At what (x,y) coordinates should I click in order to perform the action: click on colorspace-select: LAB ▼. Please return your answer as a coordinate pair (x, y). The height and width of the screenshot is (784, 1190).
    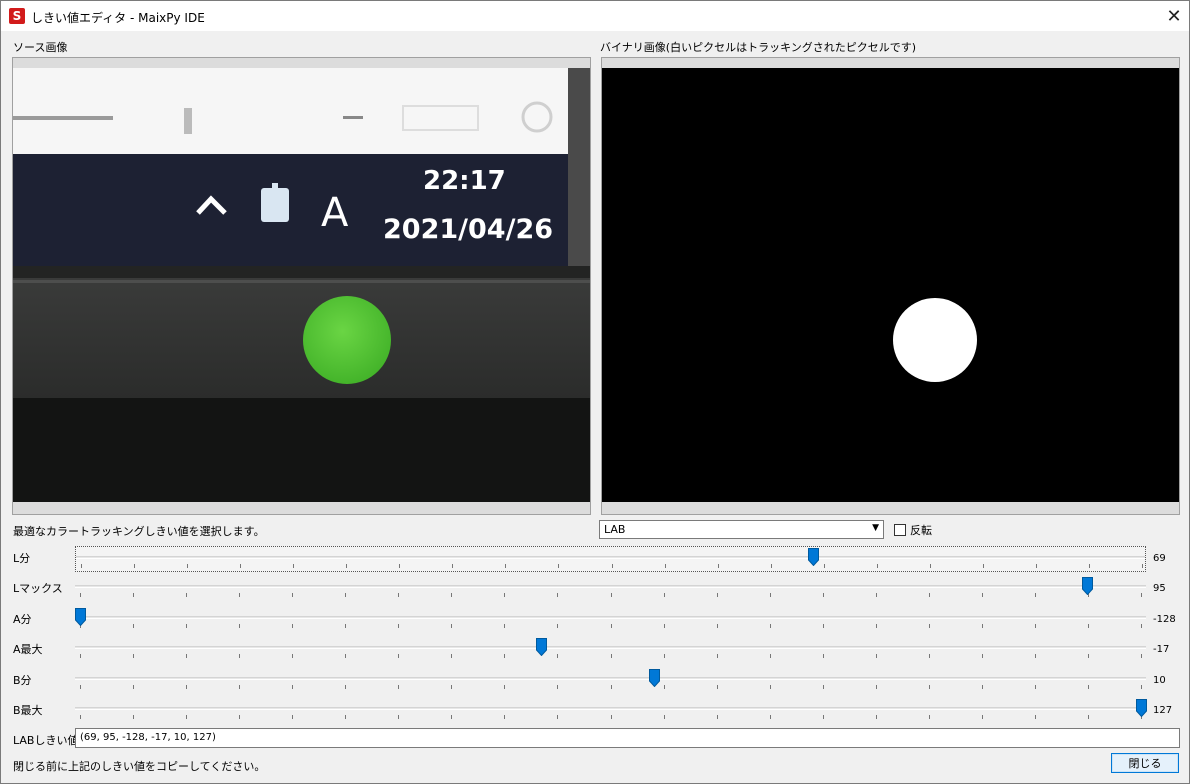
    Looking at the image, I should click on (741, 529).